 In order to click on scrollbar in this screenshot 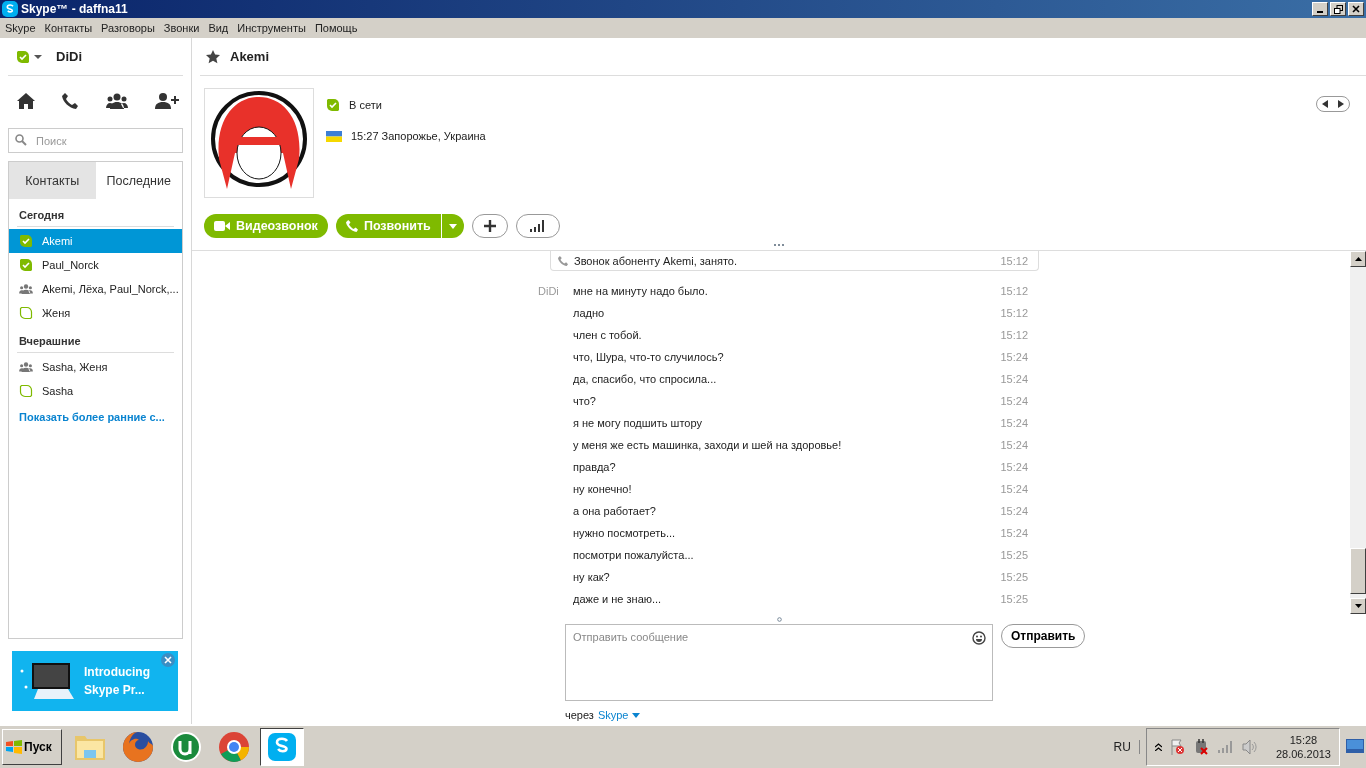, I will do `click(1358, 432)`.